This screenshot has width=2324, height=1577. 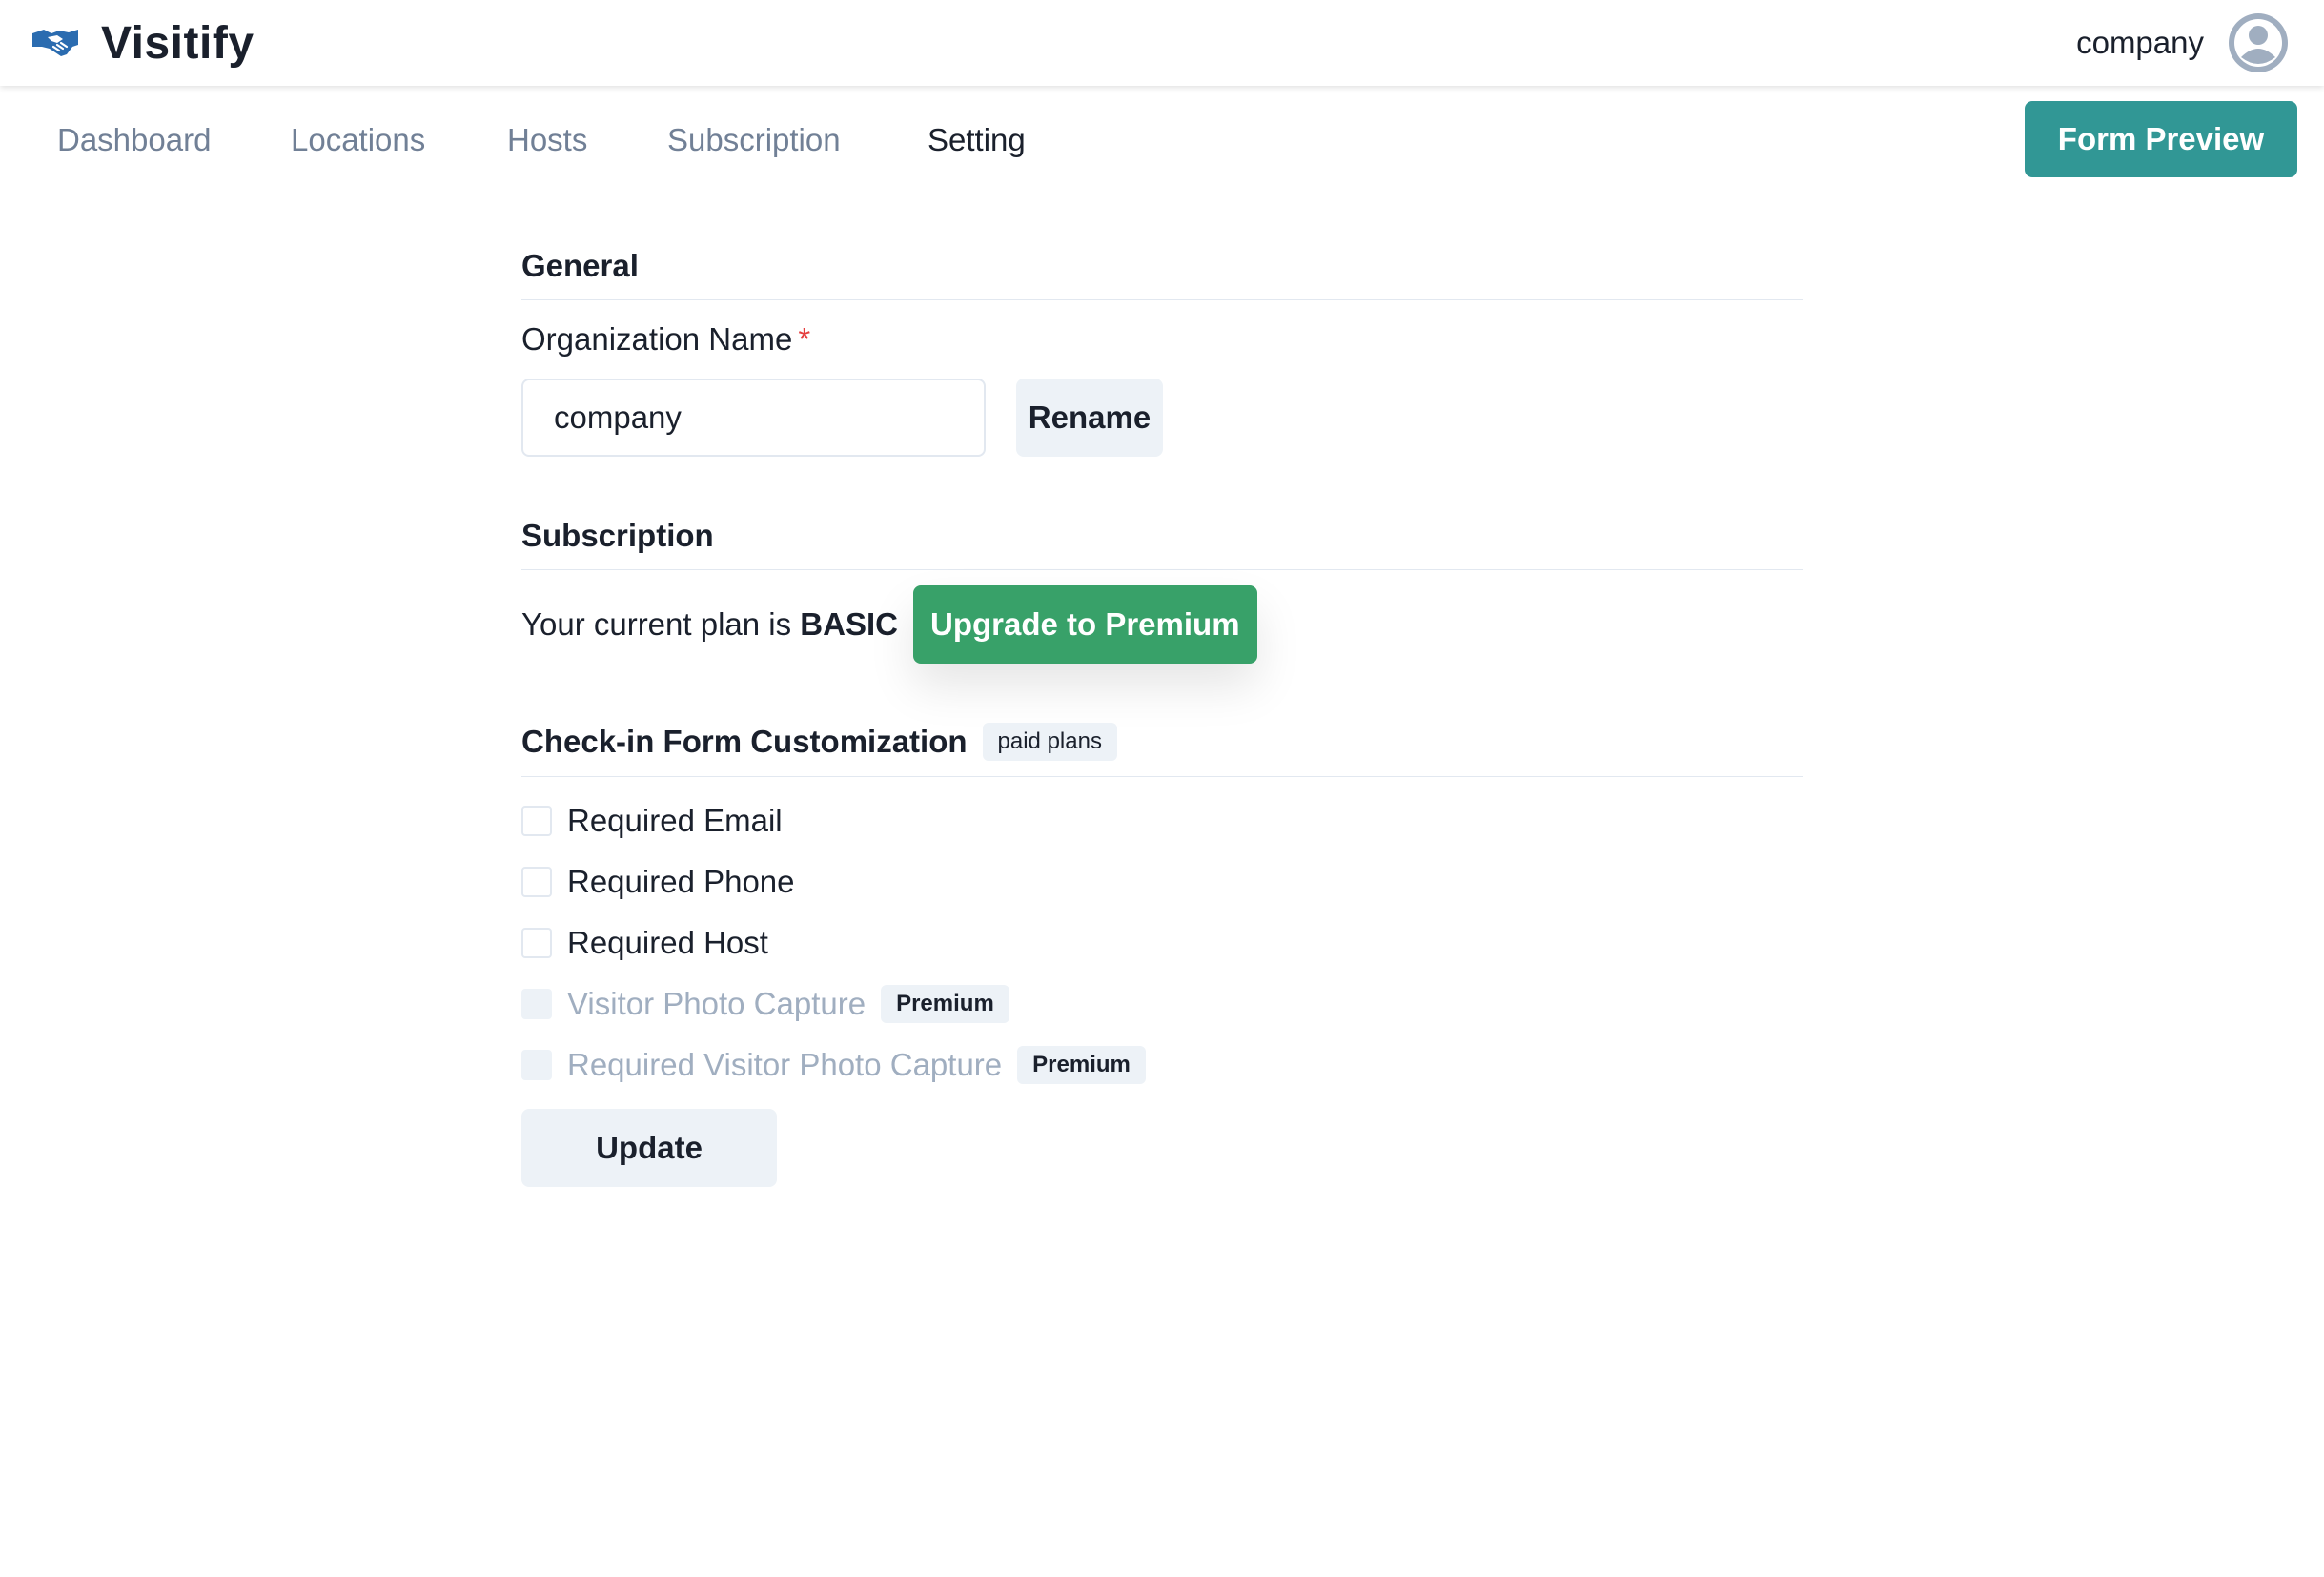 What do you see at coordinates (1162, 353) in the screenshot?
I see `general-section: General Organization Name* Rename` at bounding box center [1162, 353].